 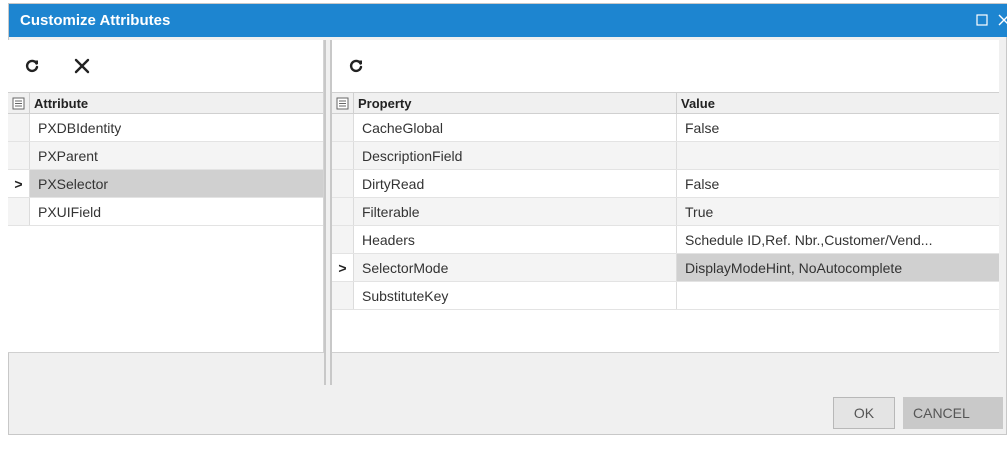 What do you see at coordinates (515, 103) in the screenshot?
I see `property-column-header: Property` at bounding box center [515, 103].